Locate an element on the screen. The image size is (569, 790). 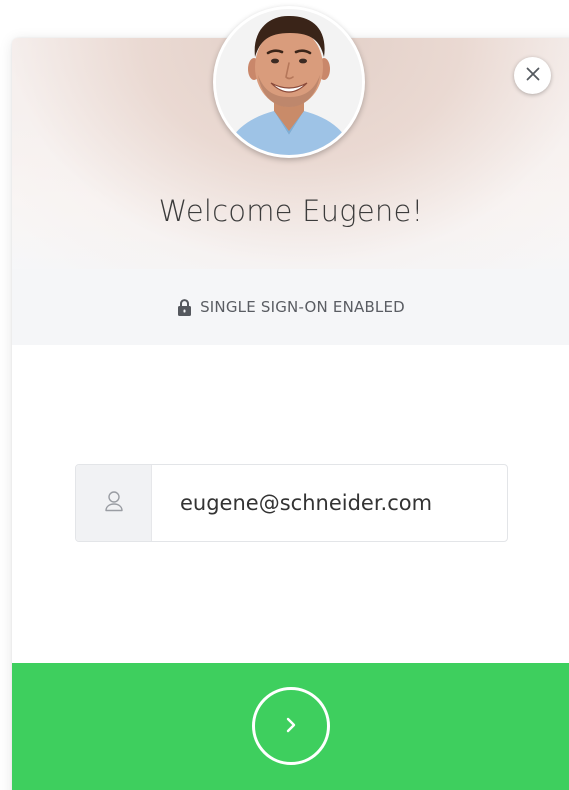
user-avatar is located at coordinates (289, 82).